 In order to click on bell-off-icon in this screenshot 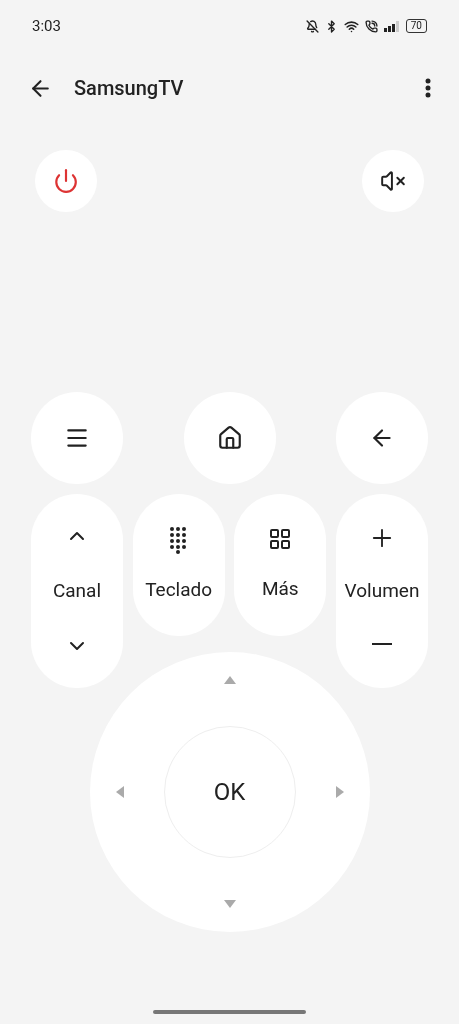, I will do `click(312, 26)`.